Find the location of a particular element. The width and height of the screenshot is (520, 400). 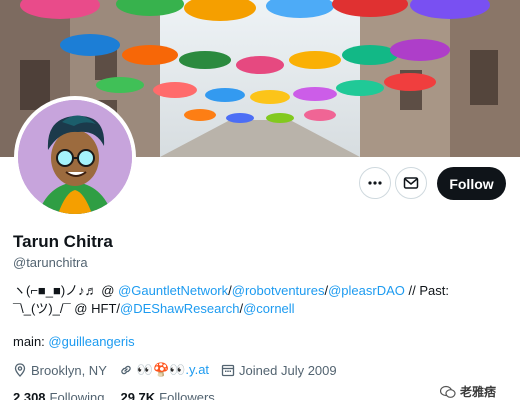

watermark: 老雅痞 is located at coordinates (468, 391).